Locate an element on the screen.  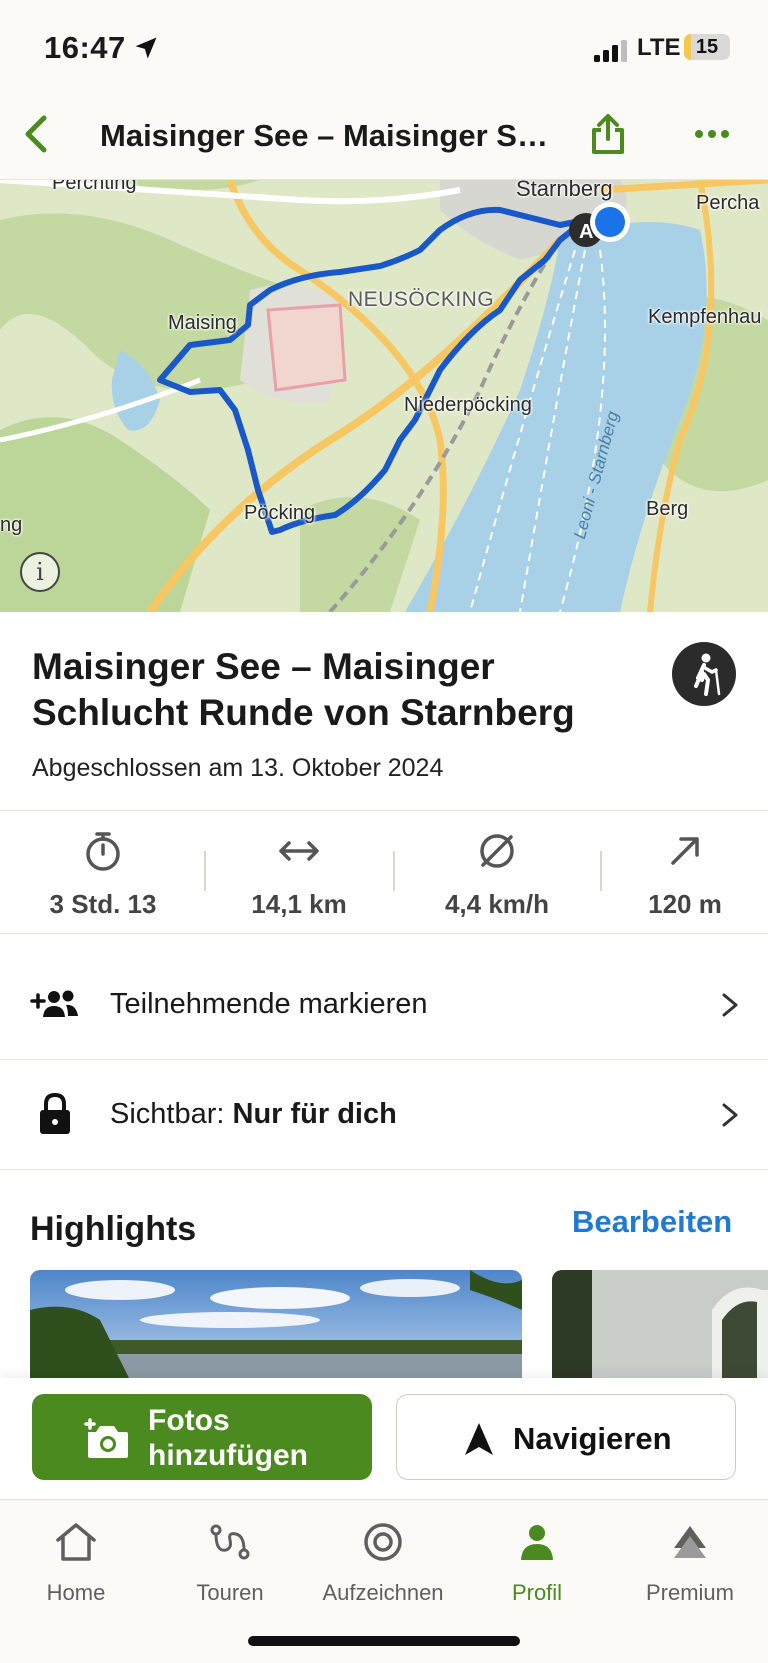
stat-value: 120 m is located at coordinates (685, 904).